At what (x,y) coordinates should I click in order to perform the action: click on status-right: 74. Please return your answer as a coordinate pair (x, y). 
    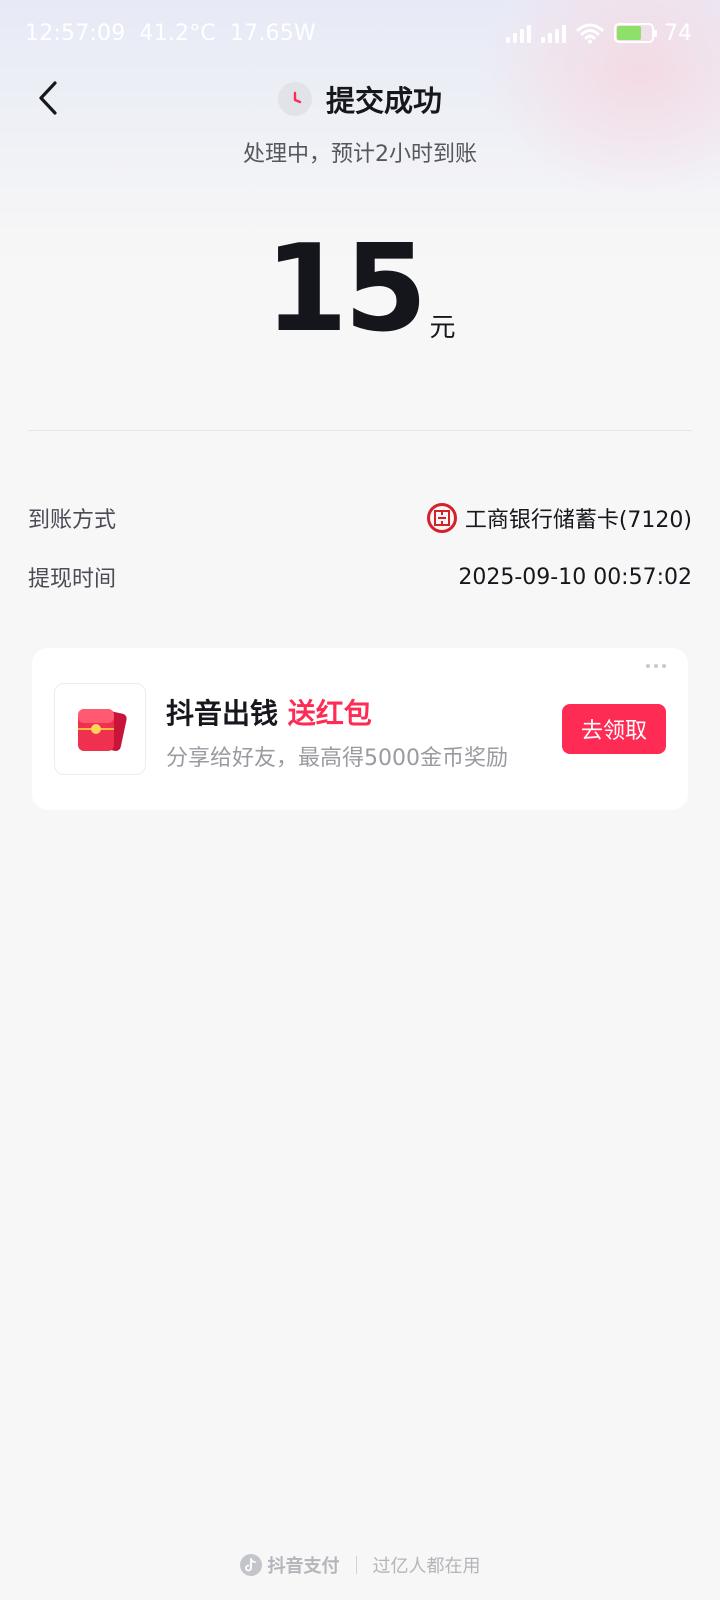
    Looking at the image, I should click on (599, 33).